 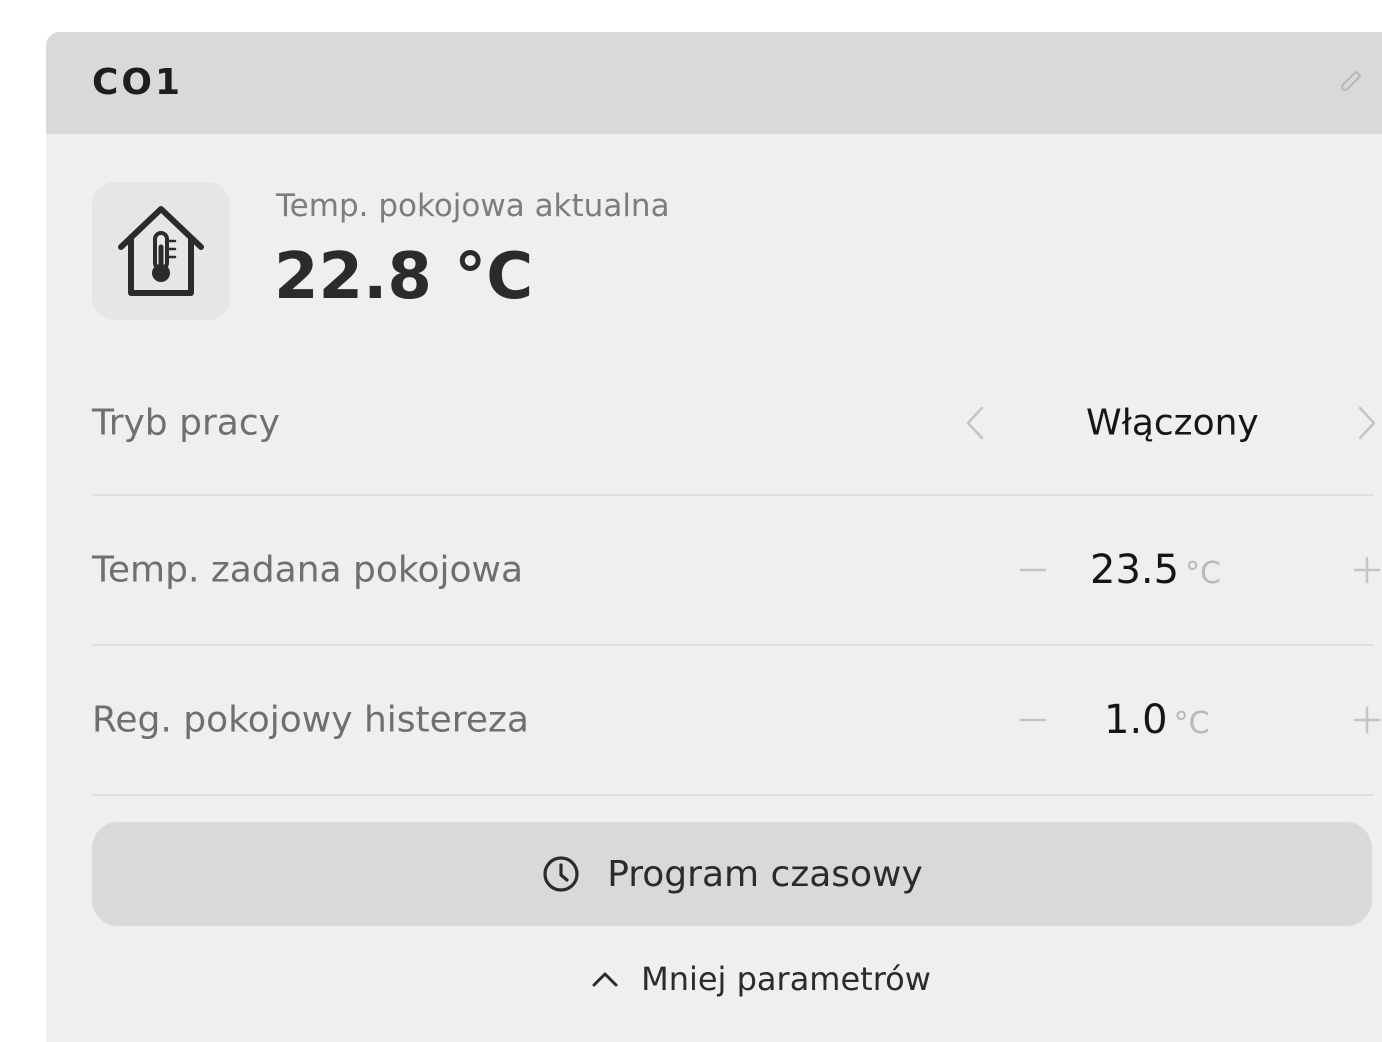 What do you see at coordinates (736, 571) in the screenshot?
I see `param-row-setpoint: Temp. zadana pokojowa 23.5 °C` at bounding box center [736, 571].